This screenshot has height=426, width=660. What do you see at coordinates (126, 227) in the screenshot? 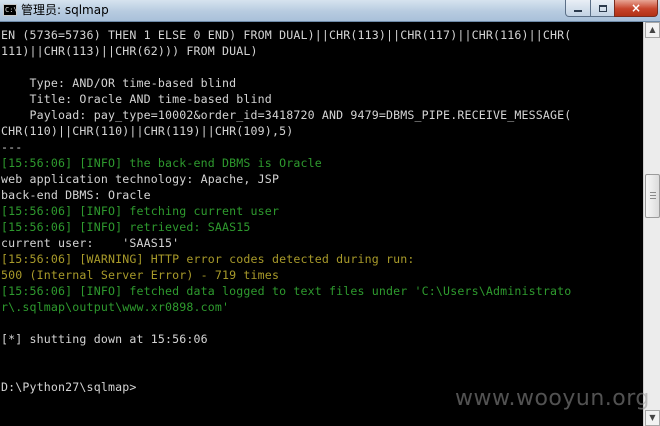
I see `console-line: [15:56:06] [INFO] retrieved: SAAS15` at bounding box center [126, 227].